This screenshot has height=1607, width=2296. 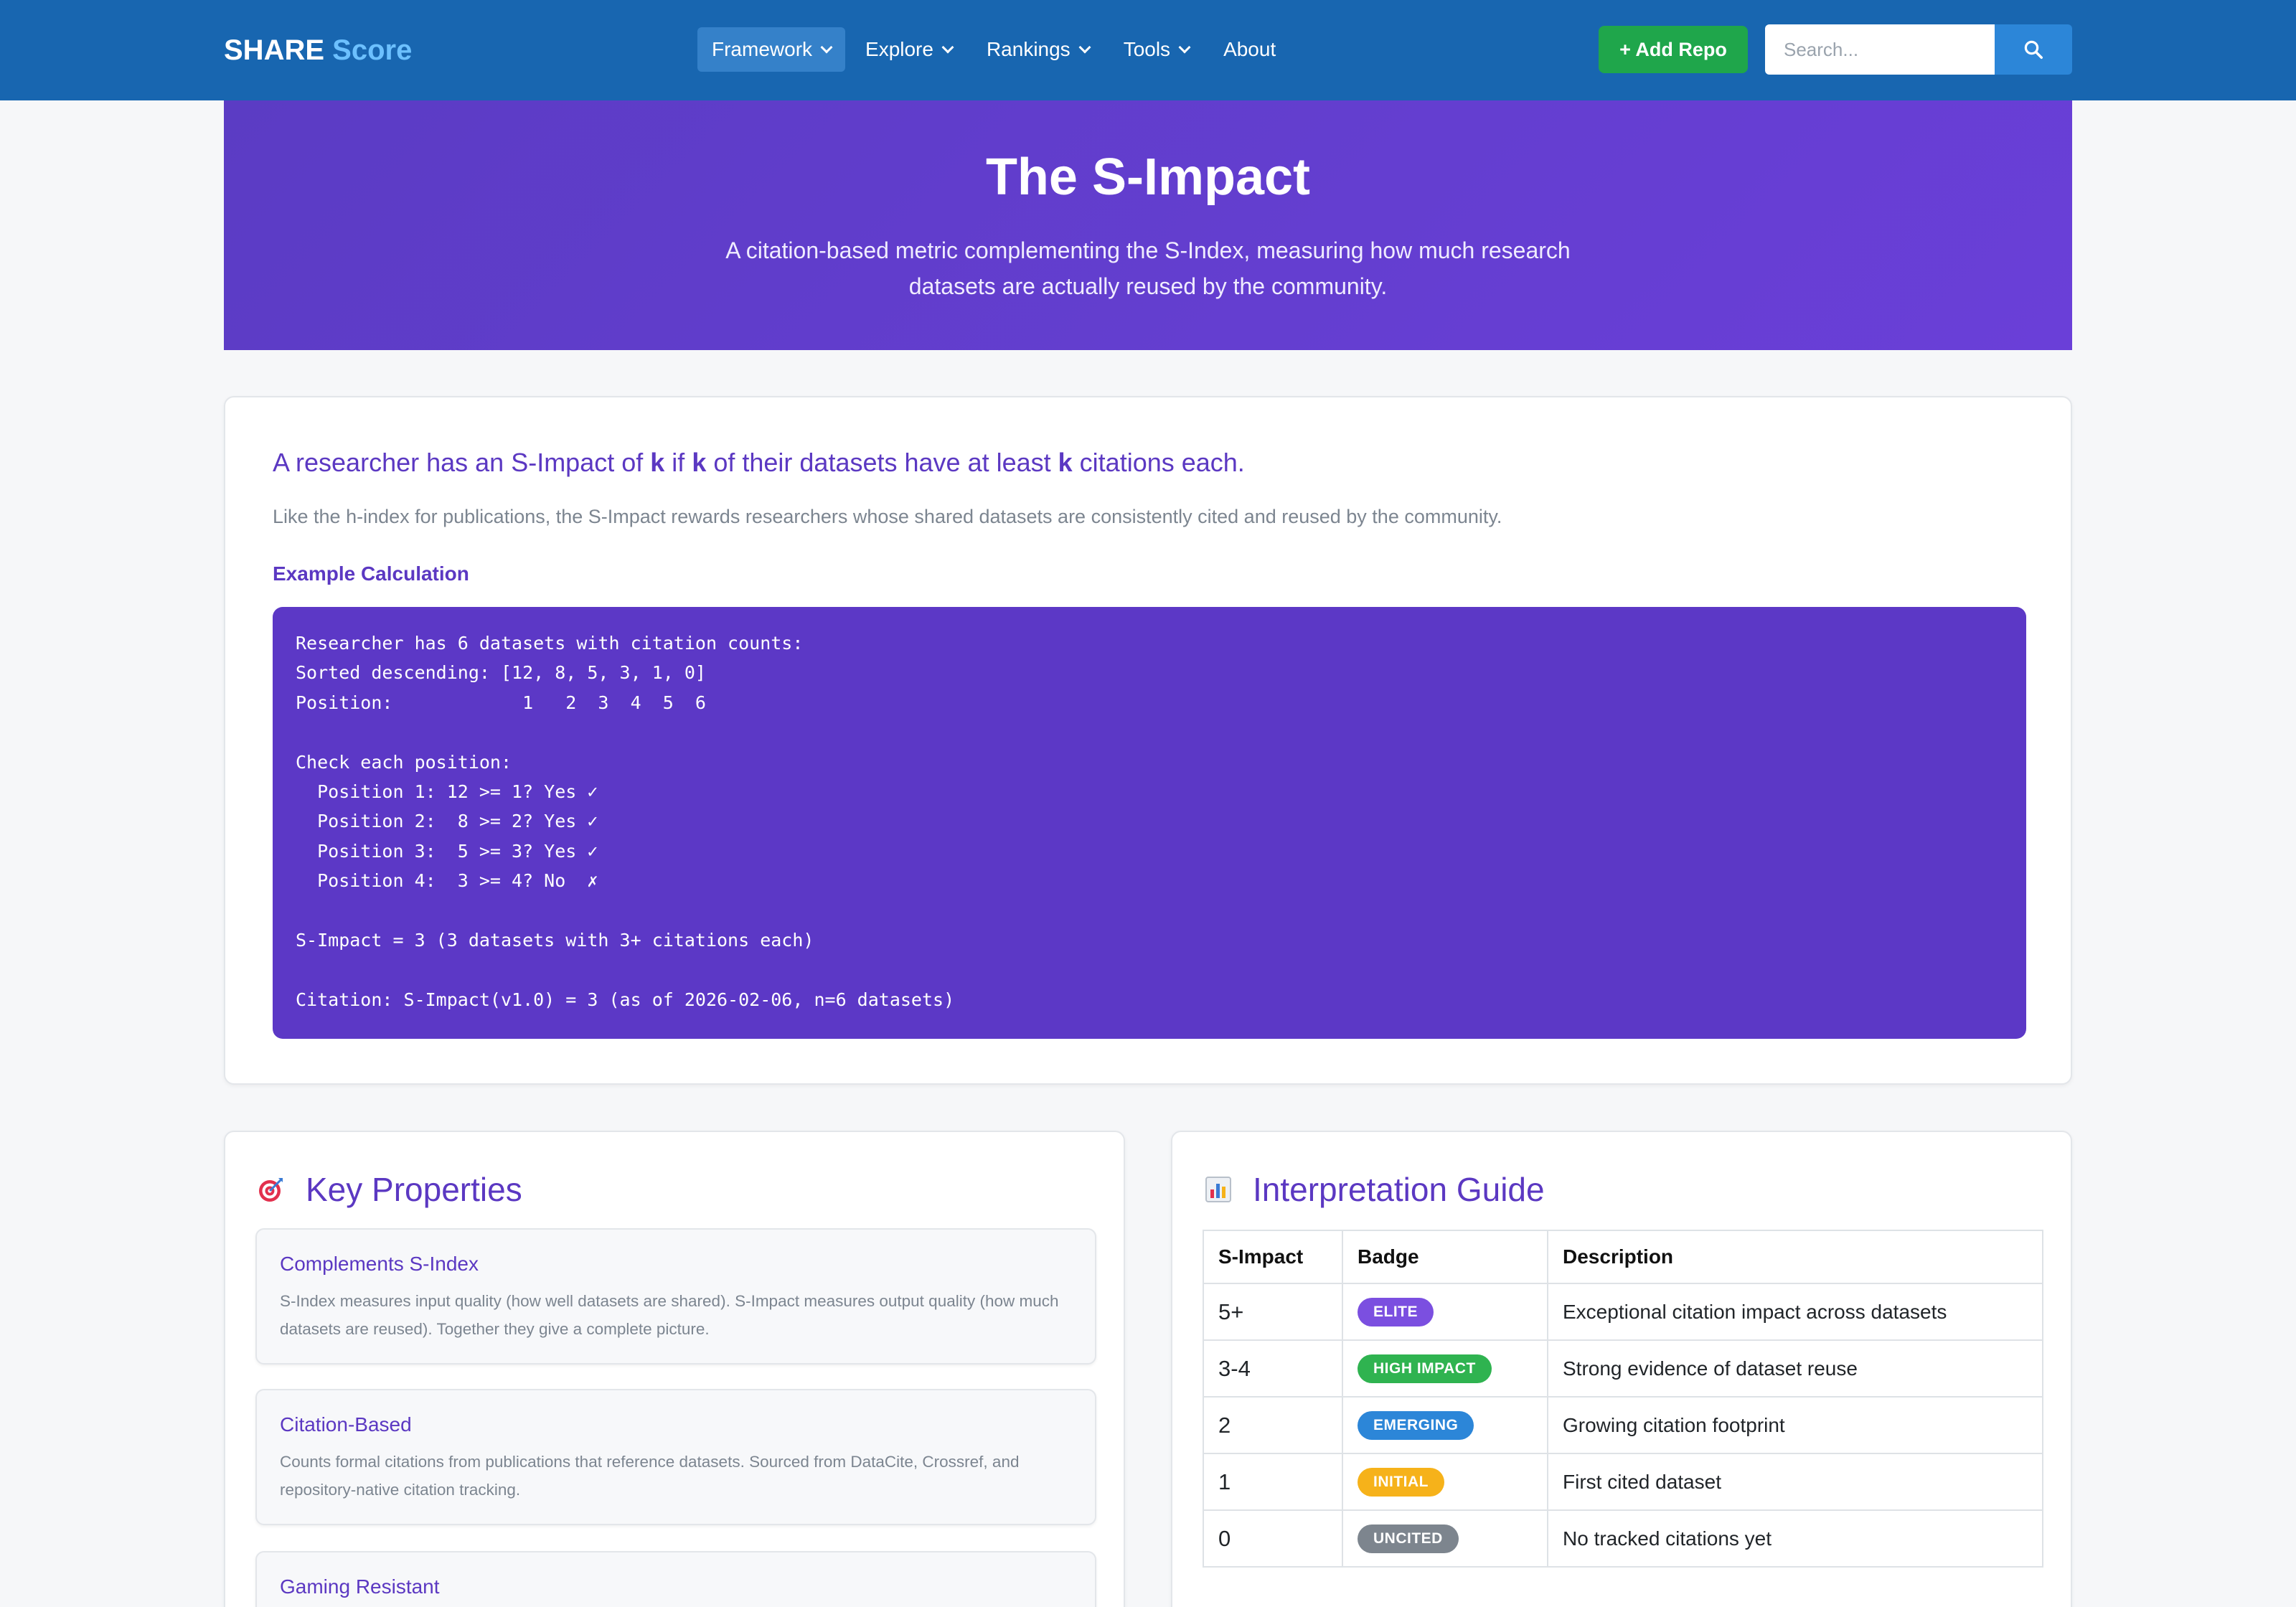 I want to click on column-header: Badge, so click(x=1445, y=1257).